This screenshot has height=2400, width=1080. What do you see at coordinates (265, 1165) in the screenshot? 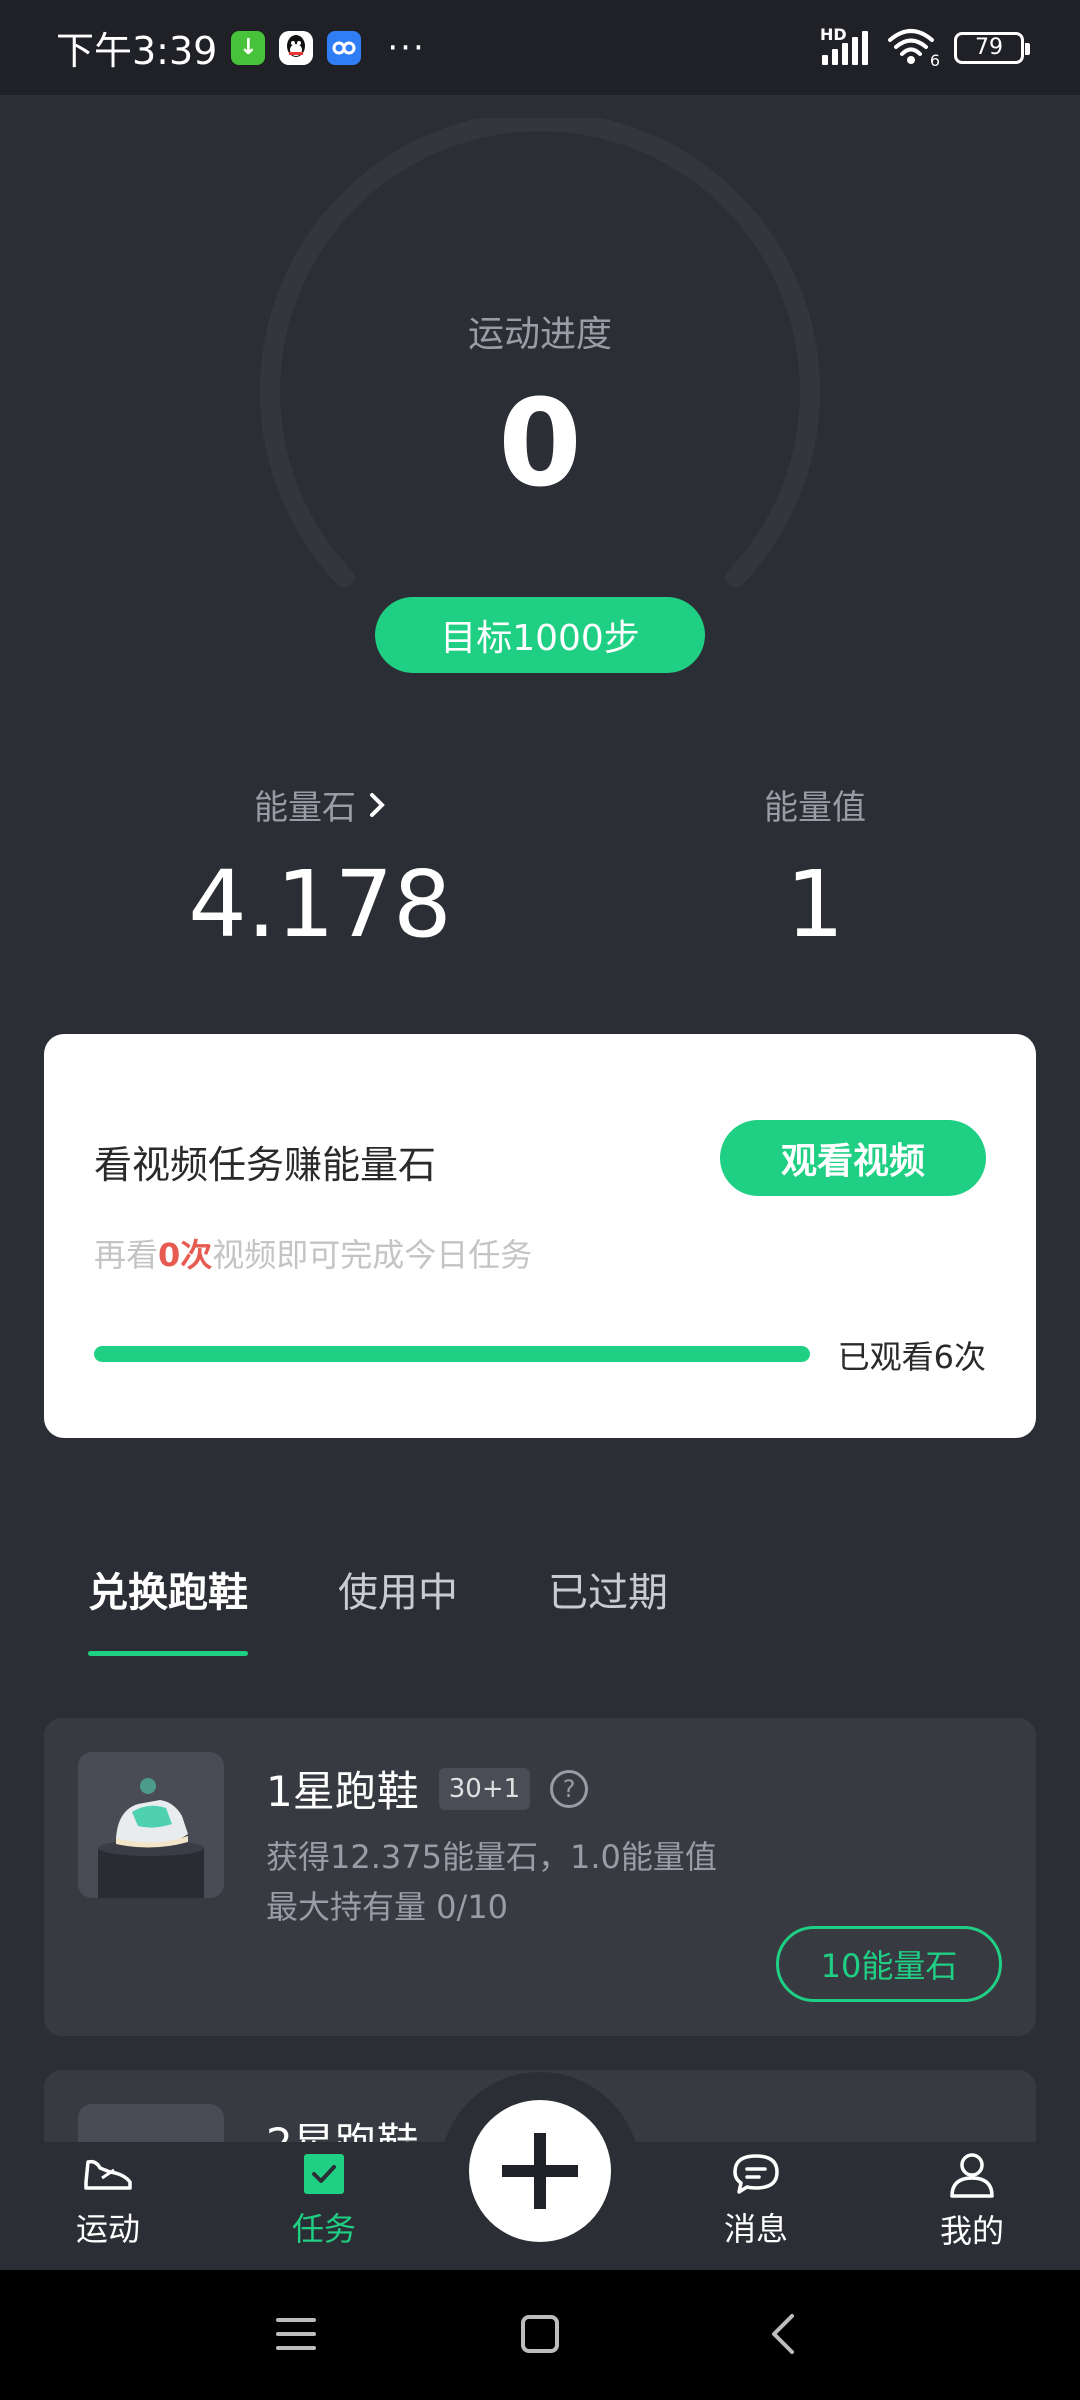
I see `task-title: 看视频任务赚能量石` at bounding box center [265, 1165].